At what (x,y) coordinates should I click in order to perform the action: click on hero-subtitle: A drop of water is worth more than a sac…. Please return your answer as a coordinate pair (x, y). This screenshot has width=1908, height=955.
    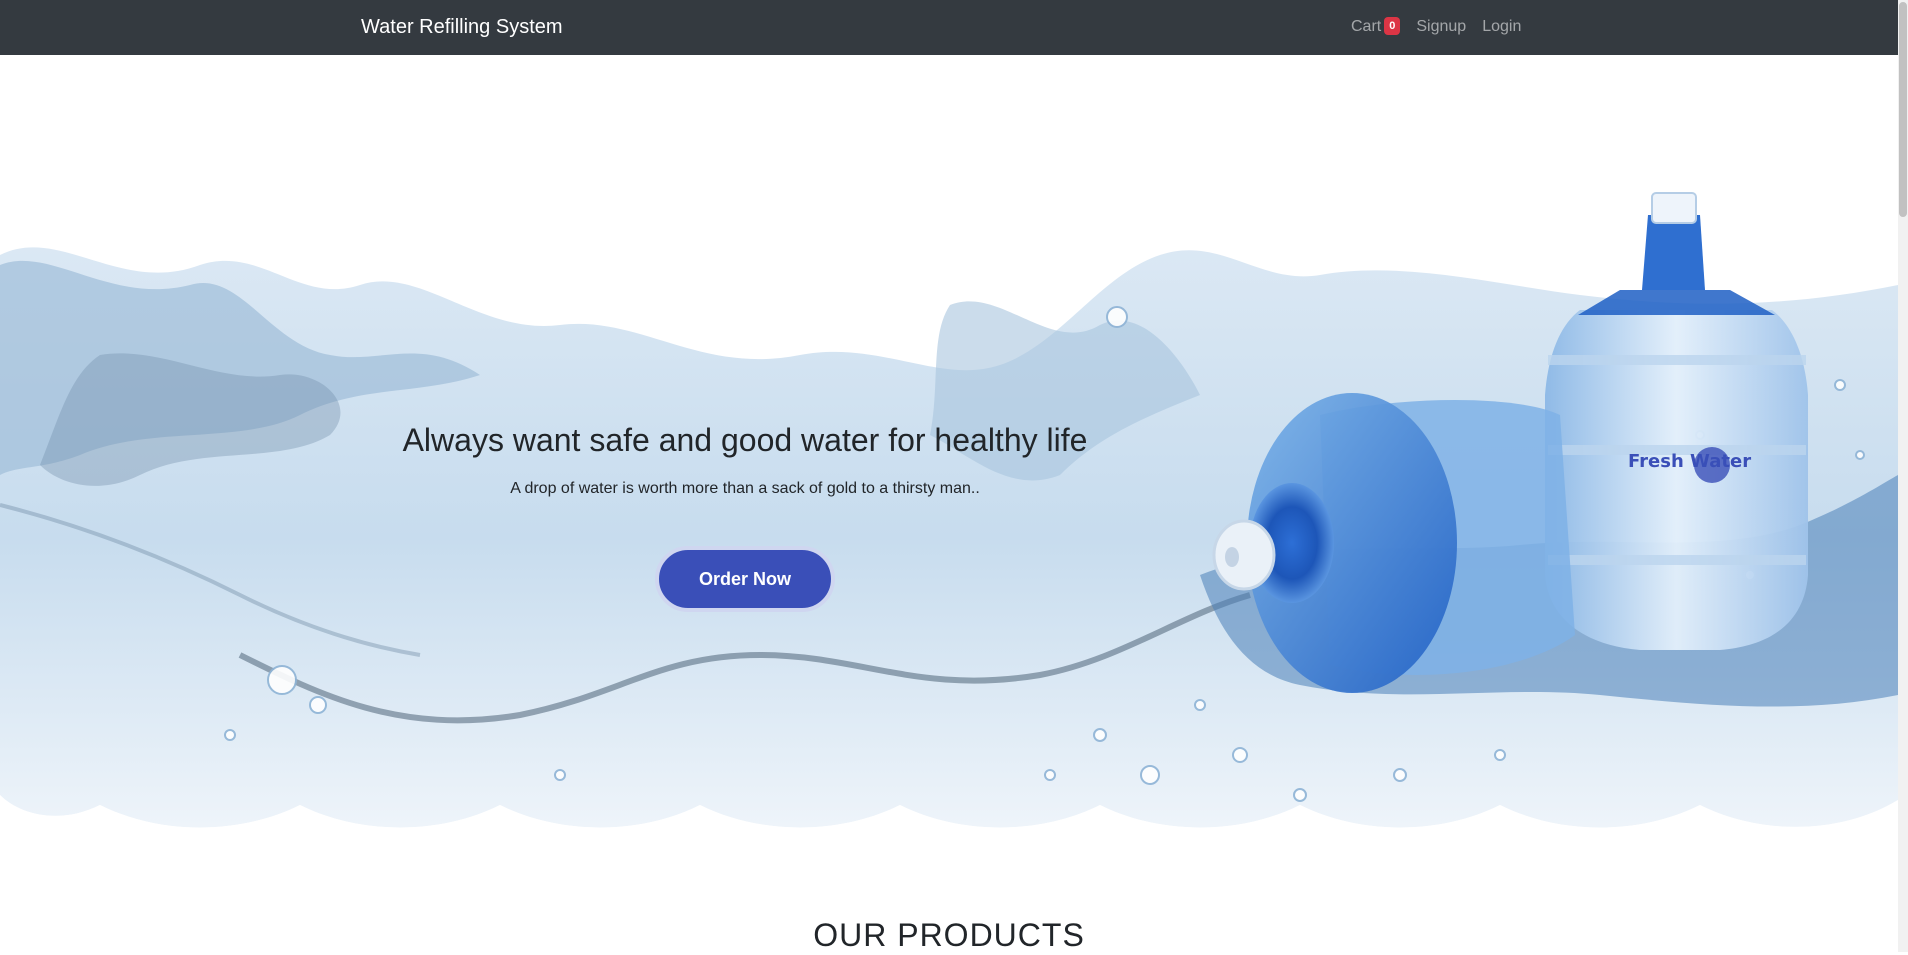
    Looking at the image, I should click on (745, 488).